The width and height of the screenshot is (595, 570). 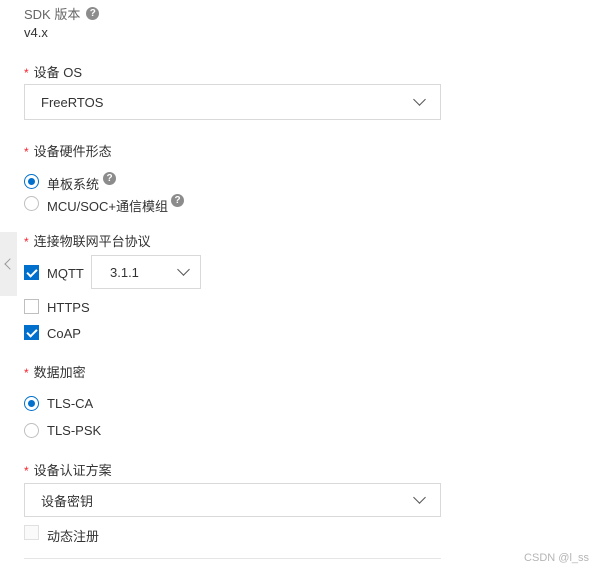 What do you see at coordinates (124, 272) in the screenshot?
I see `mqtt-version-select-value: 3.1.1` at bounding box center [124, 272].